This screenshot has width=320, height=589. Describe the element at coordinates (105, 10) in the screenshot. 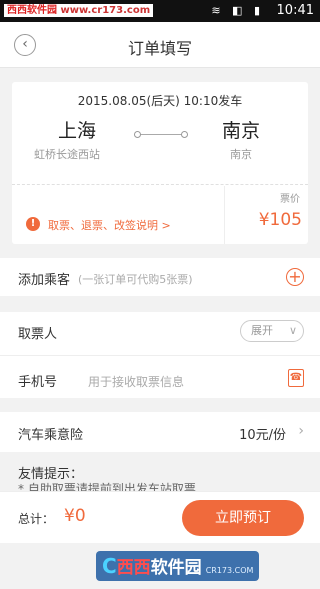

I see `watermark-url: www.cr173.com` at that location.